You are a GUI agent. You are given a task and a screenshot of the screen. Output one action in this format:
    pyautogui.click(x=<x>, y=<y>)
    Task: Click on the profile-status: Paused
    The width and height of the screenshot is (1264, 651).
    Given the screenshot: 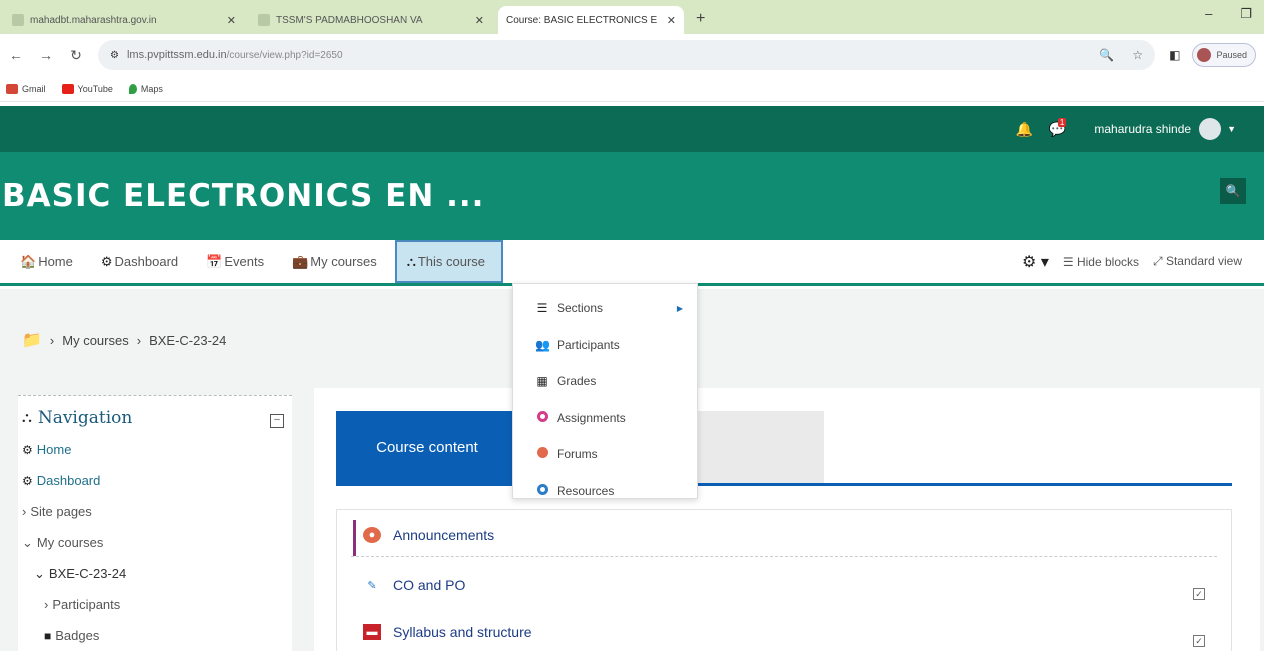 What is the action you would take?
    pyautogui.click(x=1231, y=55)
    